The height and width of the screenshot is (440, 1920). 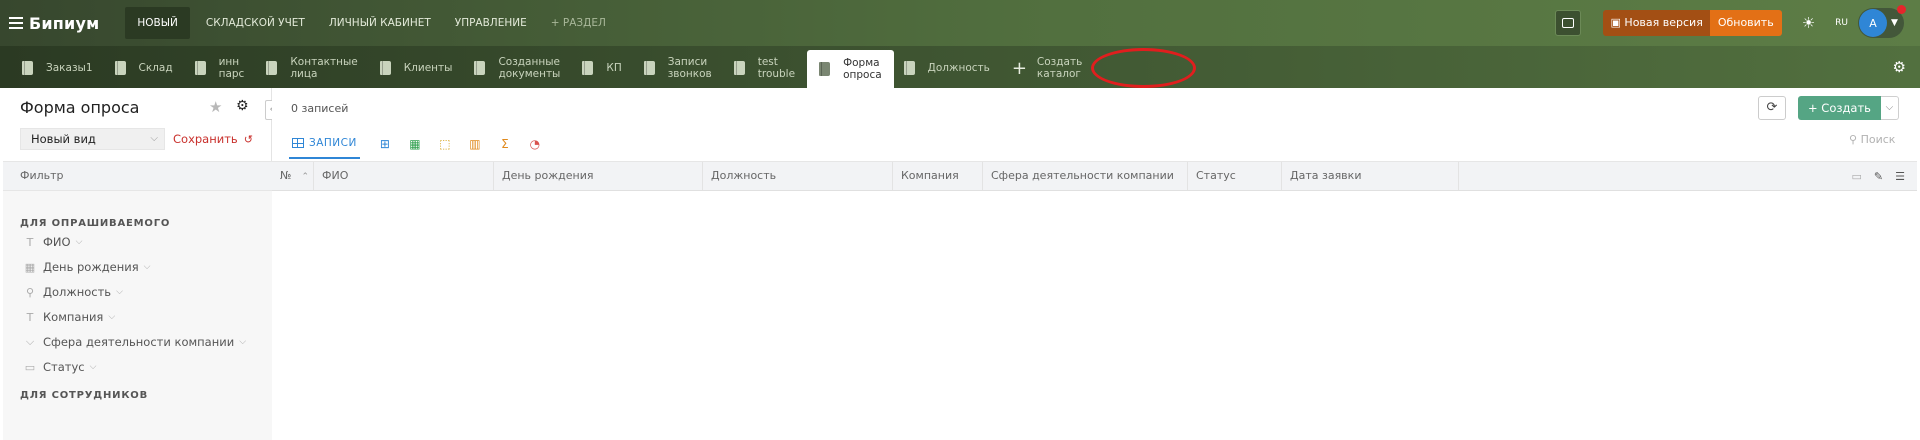 I want to click on update-button: Обновить, so click(x=1745, y=23).